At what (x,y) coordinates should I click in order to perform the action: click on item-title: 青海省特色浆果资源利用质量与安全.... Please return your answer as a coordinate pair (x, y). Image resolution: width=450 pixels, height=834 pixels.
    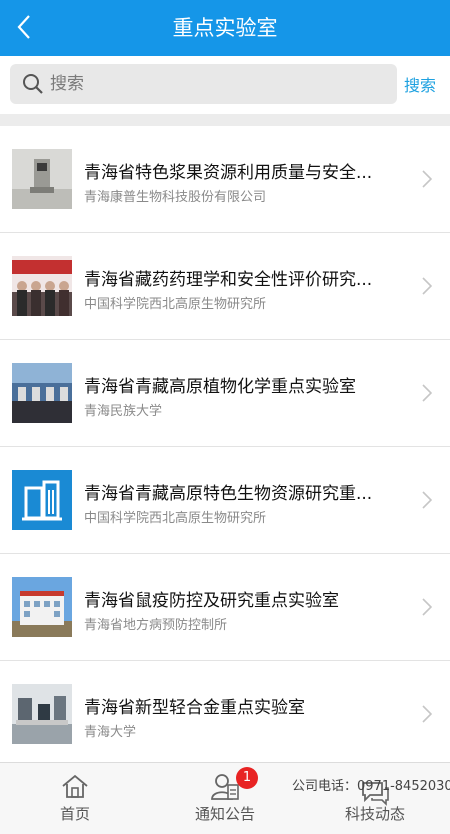
    Looking at the image, I should click on (228, 173).